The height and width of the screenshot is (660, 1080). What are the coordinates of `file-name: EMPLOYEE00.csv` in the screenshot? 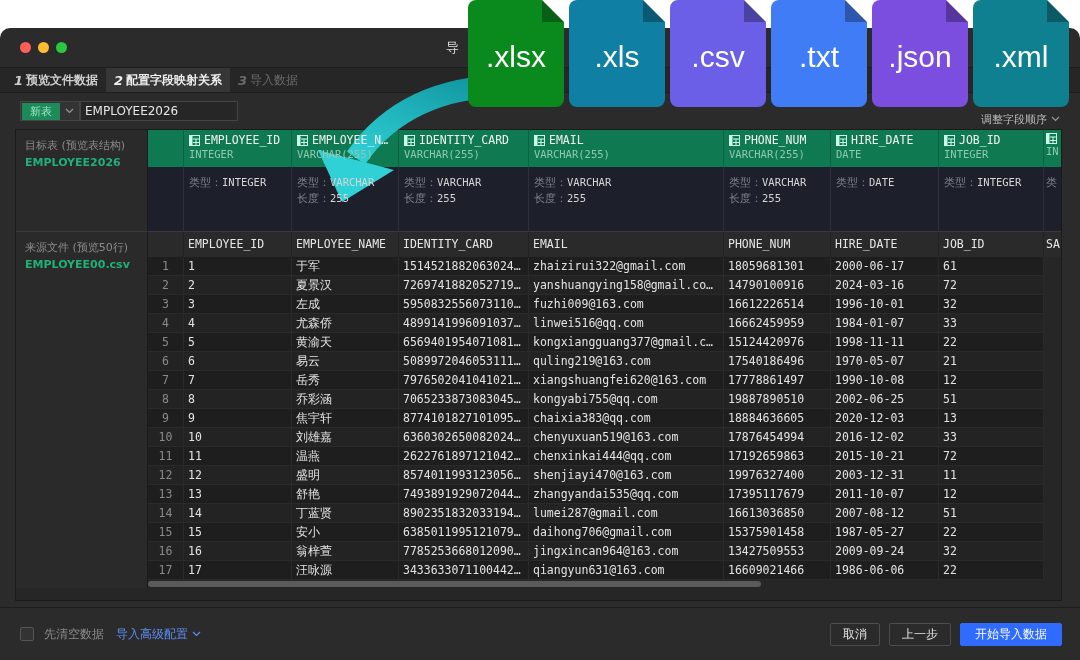 It's located at (78, 264).